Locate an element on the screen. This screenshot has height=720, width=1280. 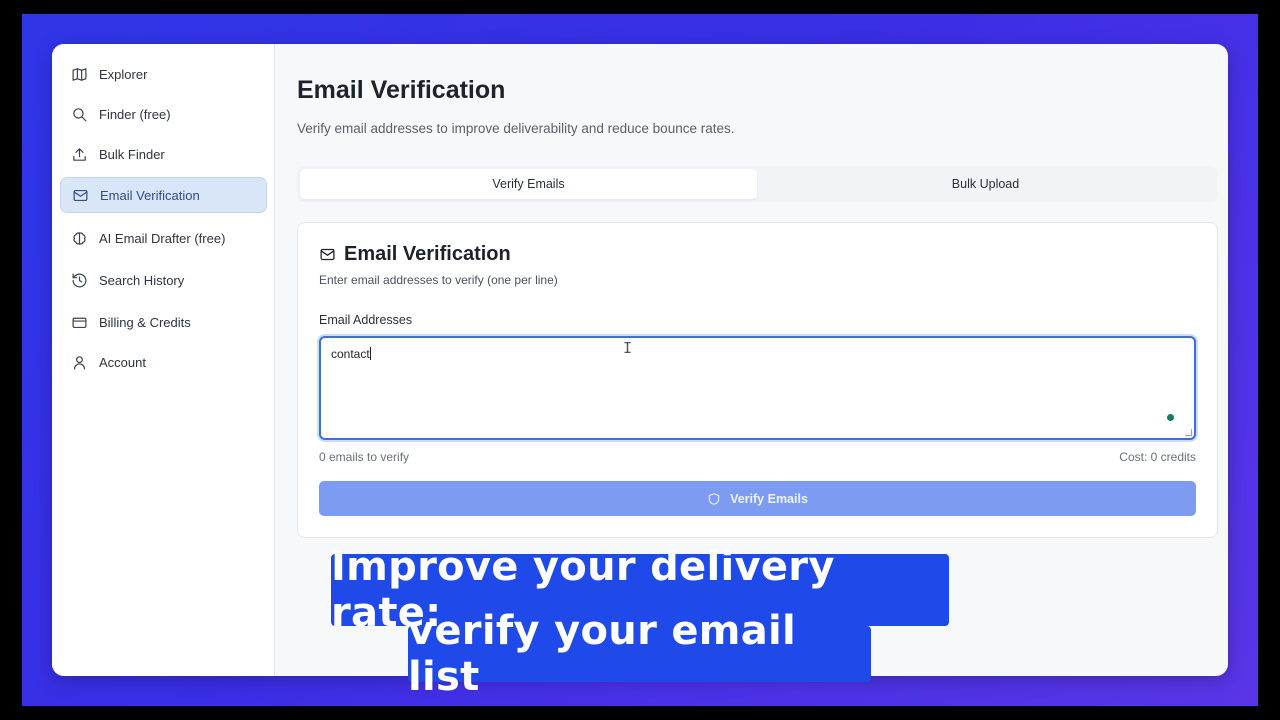
text-caret is located at coordinates (370, 353).